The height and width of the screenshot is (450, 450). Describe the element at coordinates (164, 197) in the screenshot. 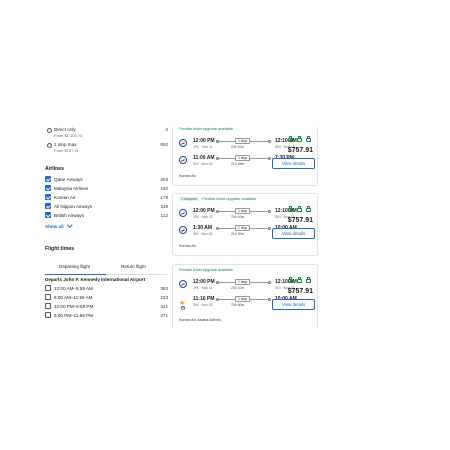

I see `airline-count: 179` at that location.